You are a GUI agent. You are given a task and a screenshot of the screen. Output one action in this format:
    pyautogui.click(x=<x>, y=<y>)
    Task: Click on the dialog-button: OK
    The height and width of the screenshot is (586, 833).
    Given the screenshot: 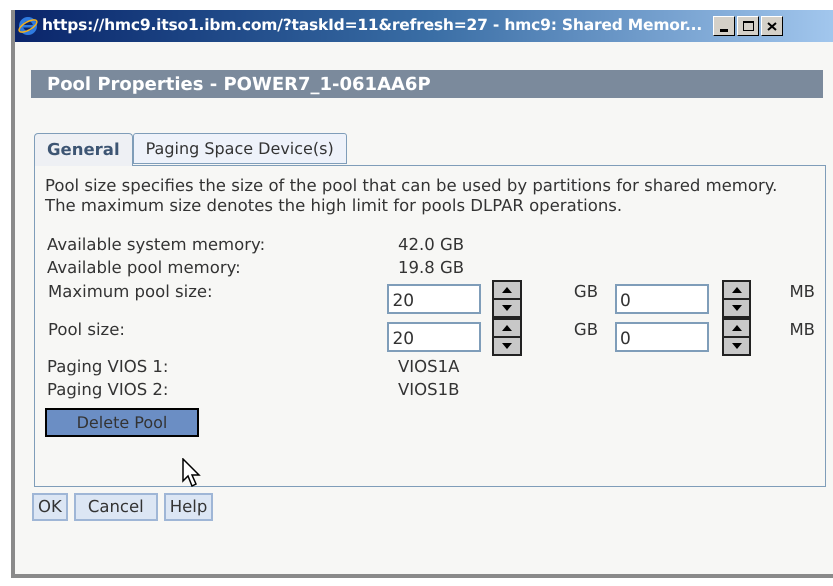 What is the action you would take?
    pyautogui.click(x=50, y=507)
    